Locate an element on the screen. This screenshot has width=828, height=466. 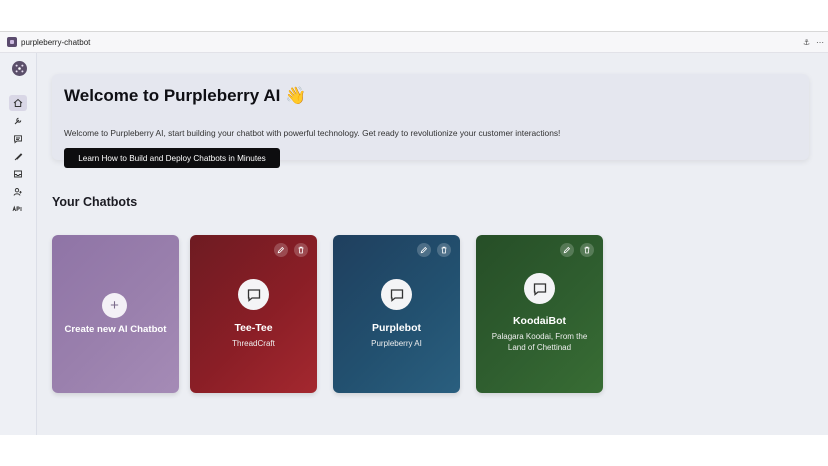
create-chatbot-card: + Create new AI Chatbot is located at coordinates (115, 314).